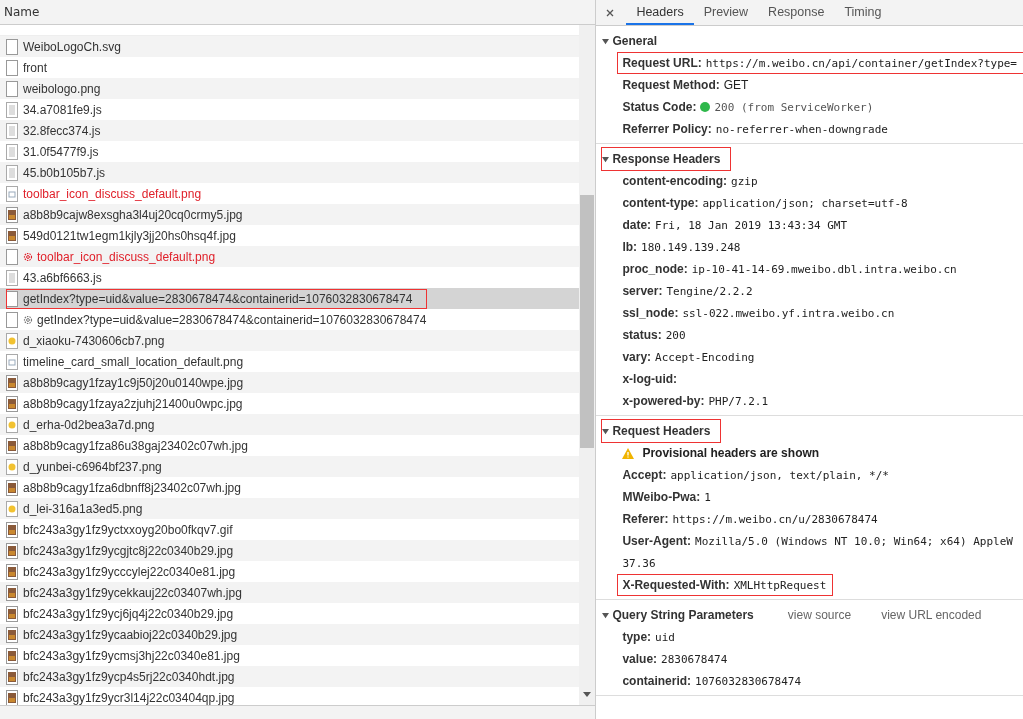 This screenshot has width=1023, height=719. I want to click on header-value: application/json; charset=utf-8, so click(805, 203).